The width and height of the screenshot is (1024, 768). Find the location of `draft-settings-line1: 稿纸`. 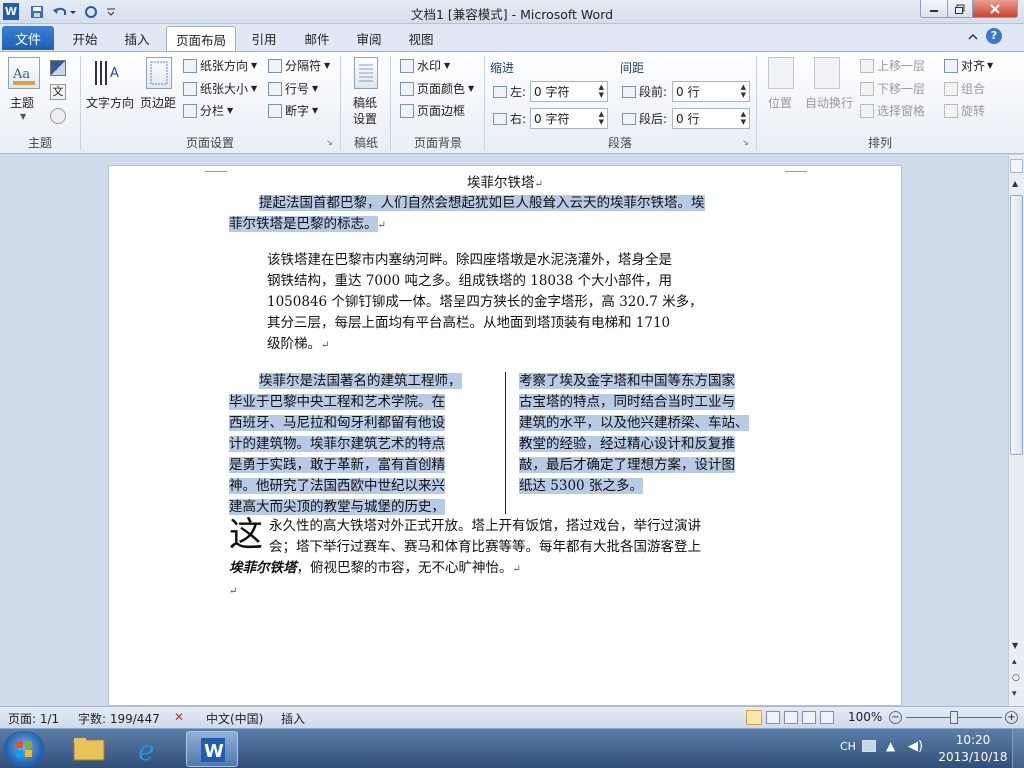

draft-settings-line1: 稿纸 is located at coordinates (365, 102).